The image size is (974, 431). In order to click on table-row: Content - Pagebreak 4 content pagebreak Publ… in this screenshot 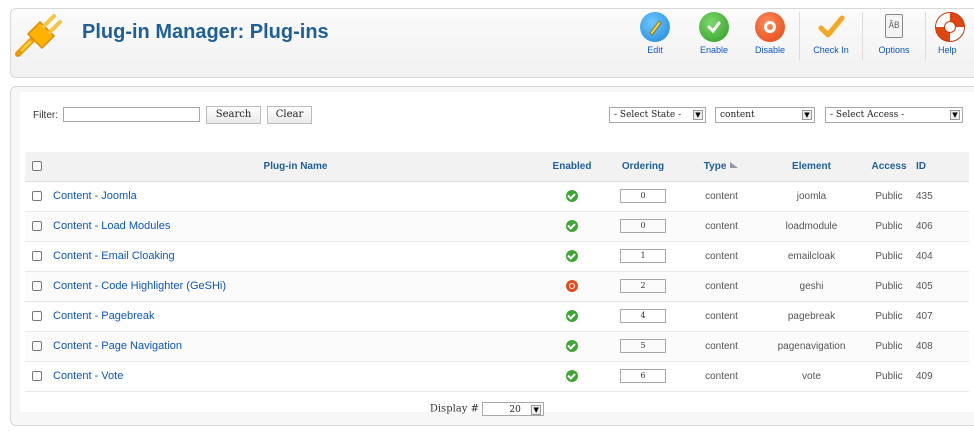, I will do `click(497, 316)`.